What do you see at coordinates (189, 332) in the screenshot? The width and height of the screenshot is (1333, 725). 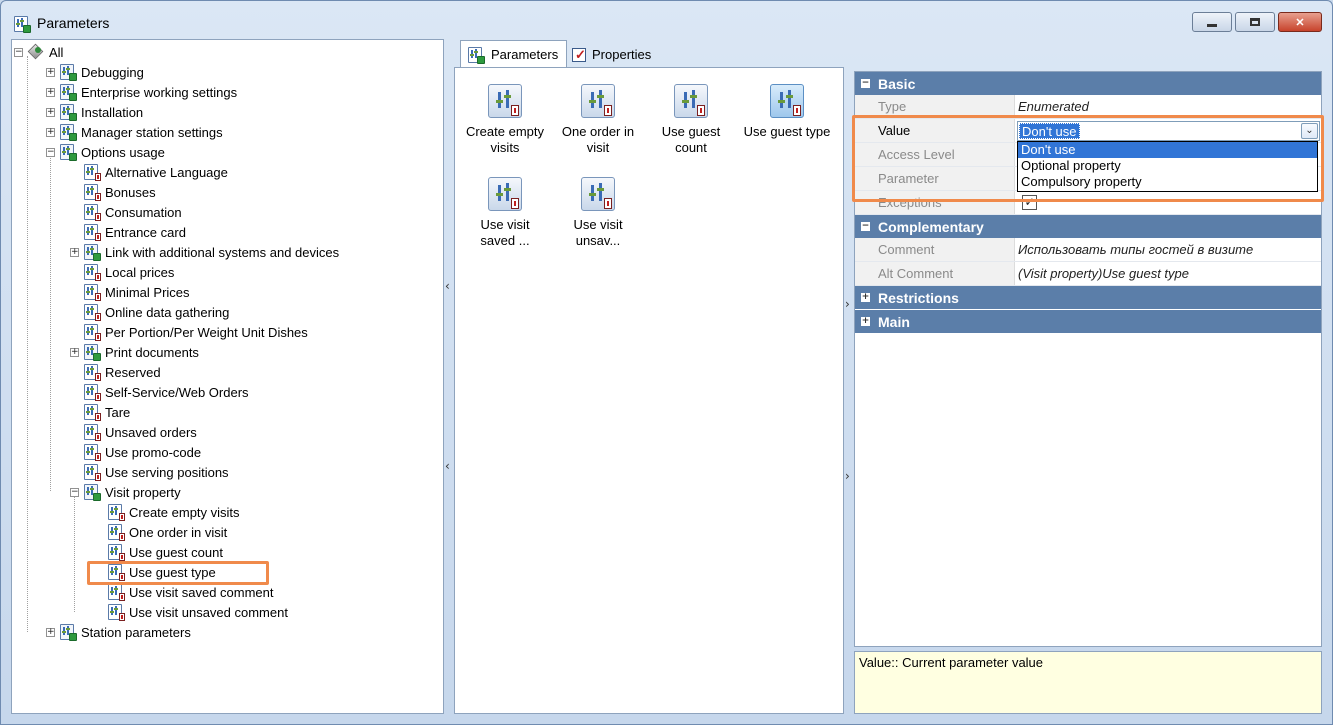 I see `tree-item-per-portion-dishes: Per Portion/Per Weight Unit Dishes` at bounding box center [189, 332].